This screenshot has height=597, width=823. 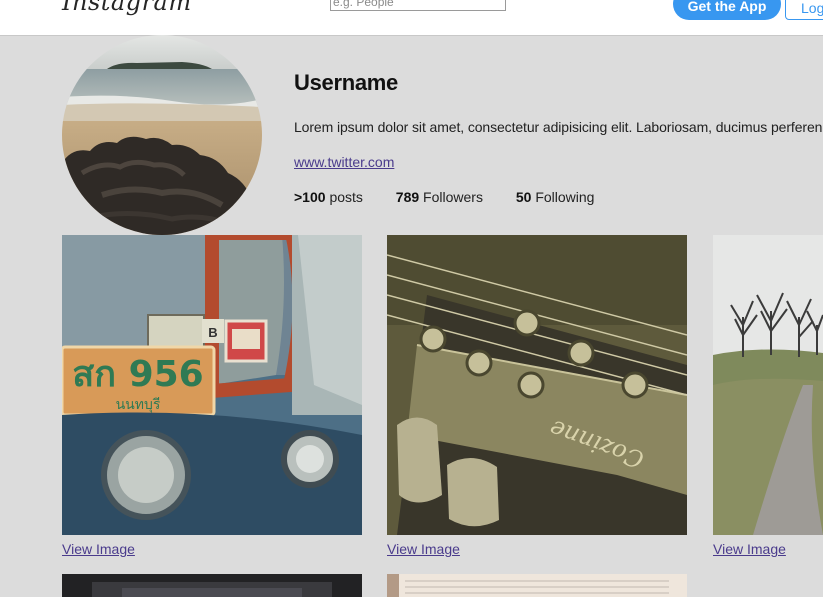 I want to click on license-plate-province: นนทบุรี, so click(x=138, y=405).